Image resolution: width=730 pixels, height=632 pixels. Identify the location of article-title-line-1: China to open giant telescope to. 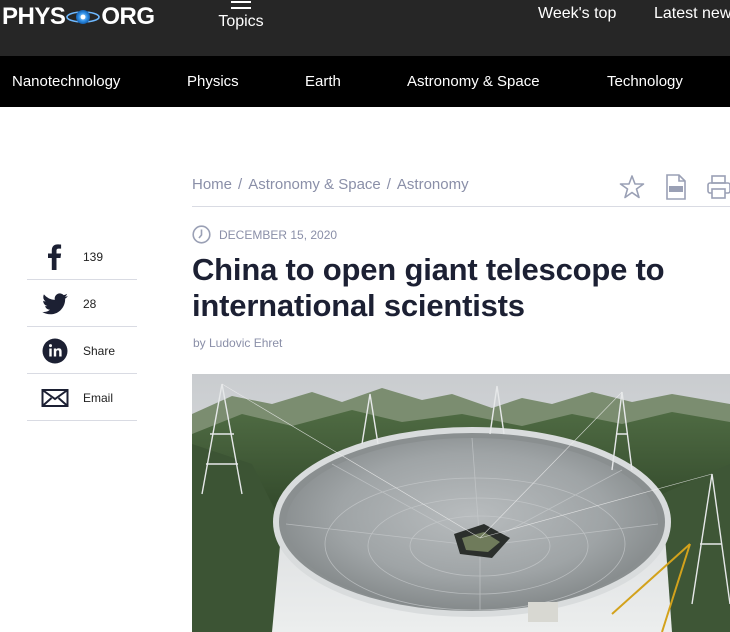
(428, 269).